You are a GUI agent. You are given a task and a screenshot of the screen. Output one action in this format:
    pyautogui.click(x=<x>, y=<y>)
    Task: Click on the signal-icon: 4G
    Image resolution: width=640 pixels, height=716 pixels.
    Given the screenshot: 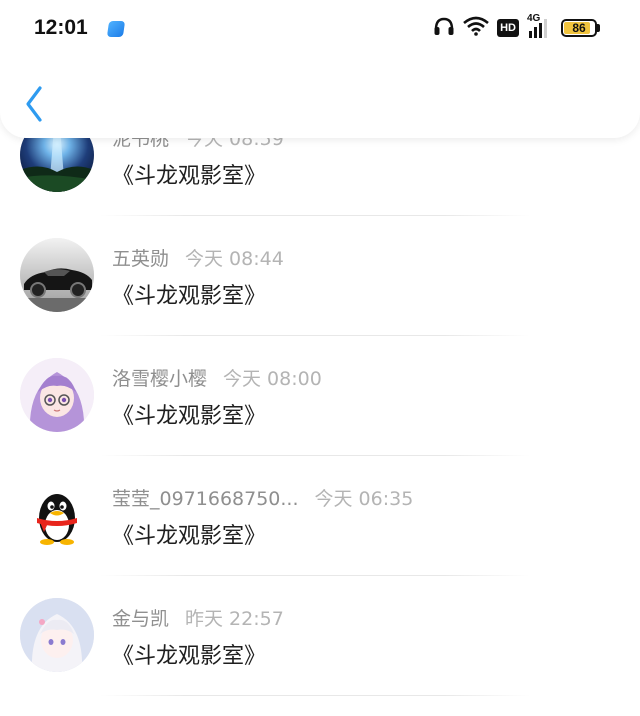 What is the action you would take?
    pyautogui.click(x=540, y=26)
    